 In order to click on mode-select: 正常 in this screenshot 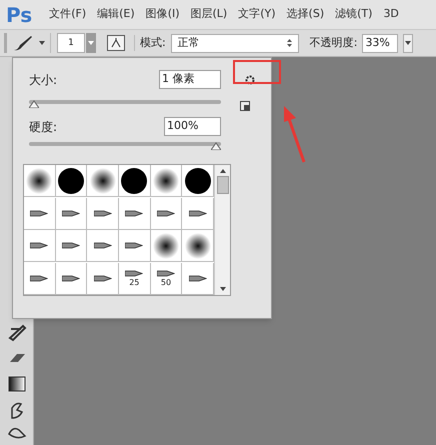, I will do `click(234, 43)`.